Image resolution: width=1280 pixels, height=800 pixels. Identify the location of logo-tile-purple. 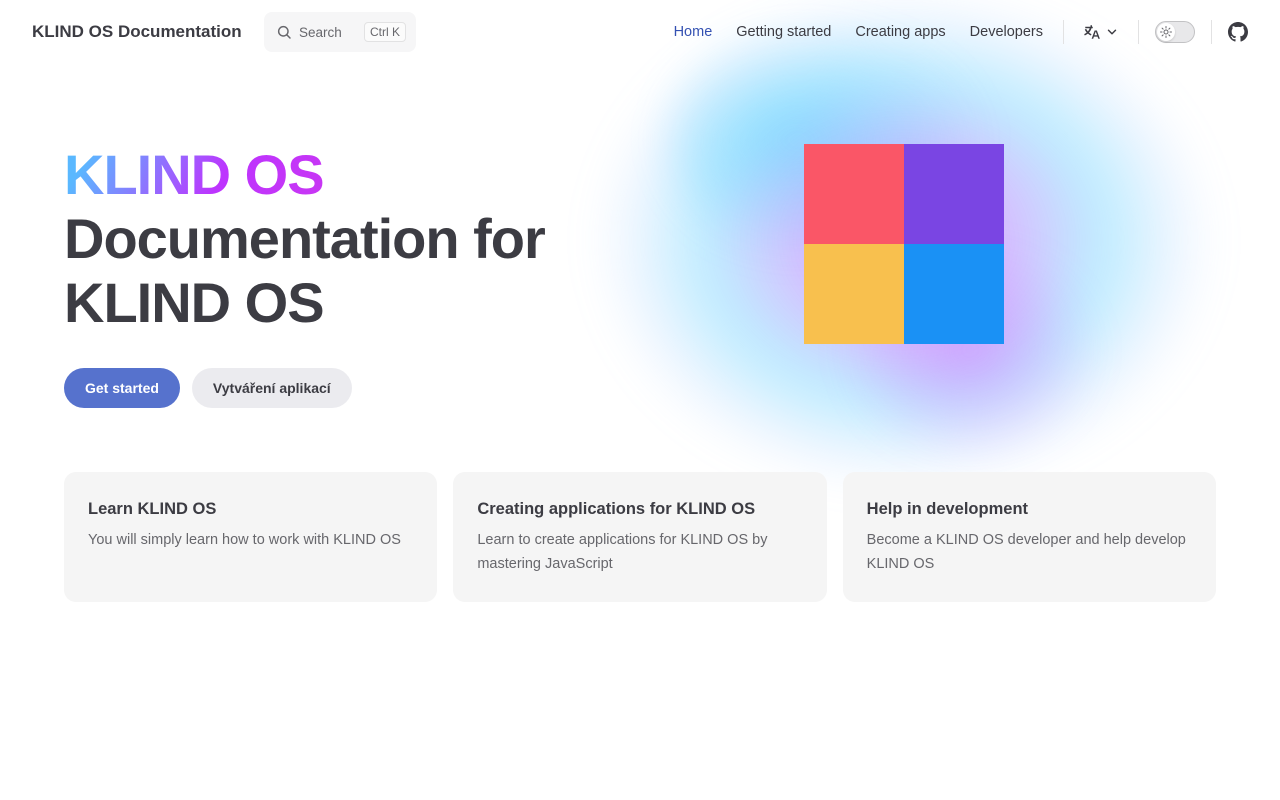
(954, 194).